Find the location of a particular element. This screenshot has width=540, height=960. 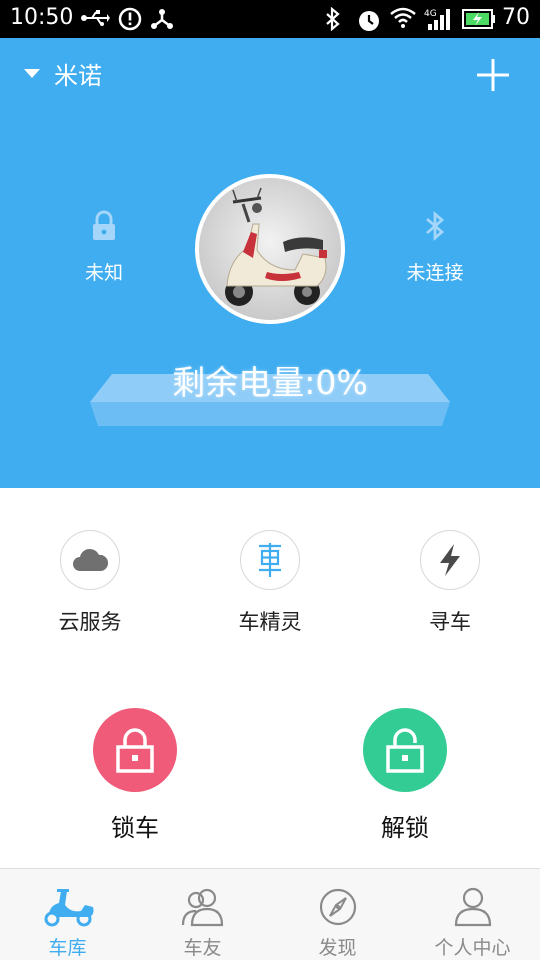

lightning-icon is located at coordinates (450, 560).